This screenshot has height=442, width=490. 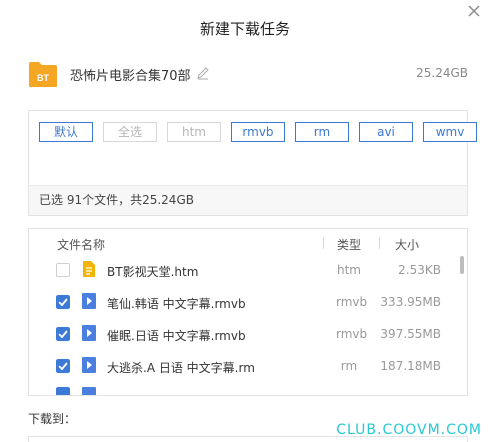 What do you see at coordinates (194, 132) in the screenshot?
I see `filter-chip-htm: htm` at bounding box center [194, 132].